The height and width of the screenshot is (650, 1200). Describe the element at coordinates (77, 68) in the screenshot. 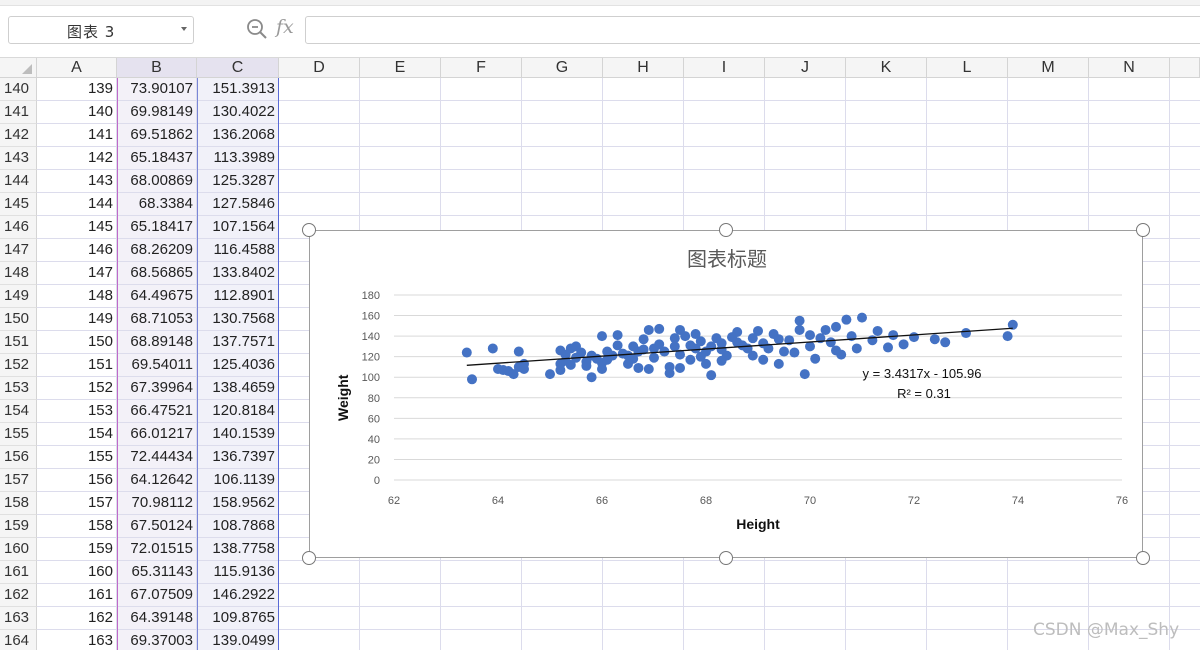

I see `column-header-a: A` at that location.